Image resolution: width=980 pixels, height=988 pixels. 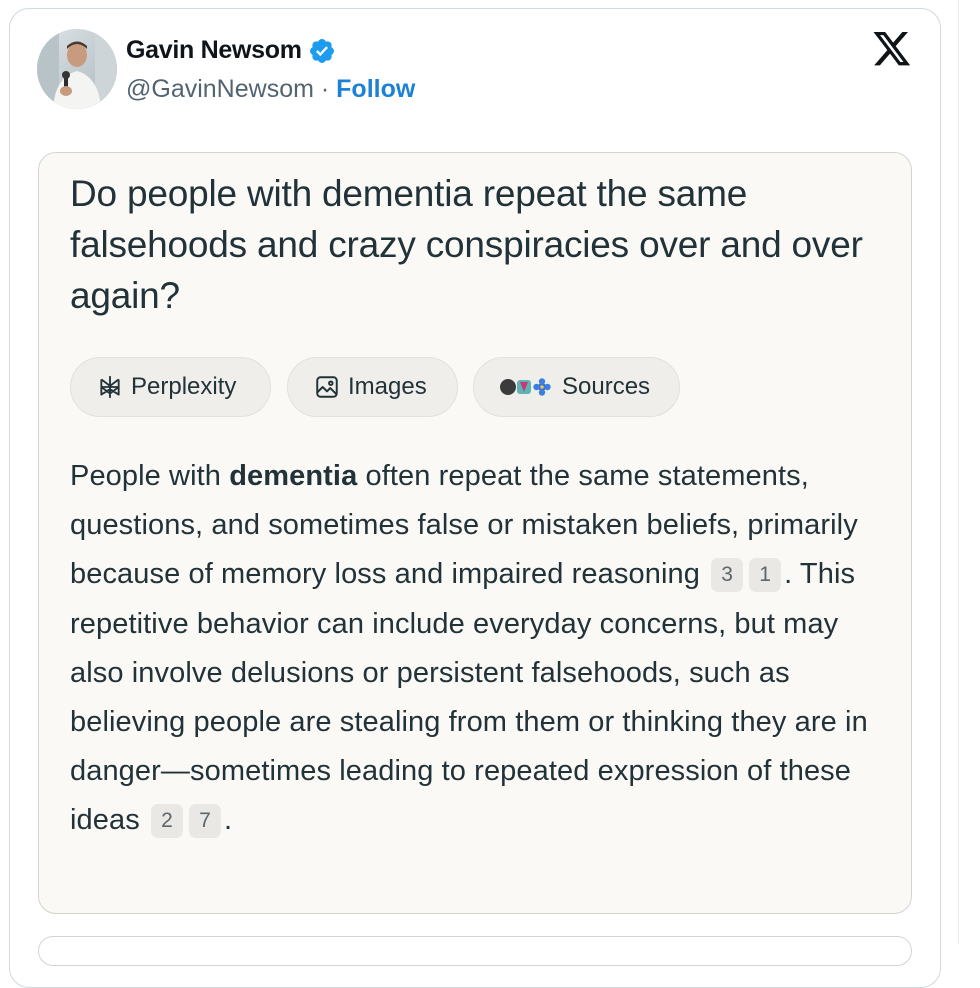 What do you see at coordinates (205, 821) in the screenshot?
I see `citation-badge: 7` at bounding box center [205, 821].